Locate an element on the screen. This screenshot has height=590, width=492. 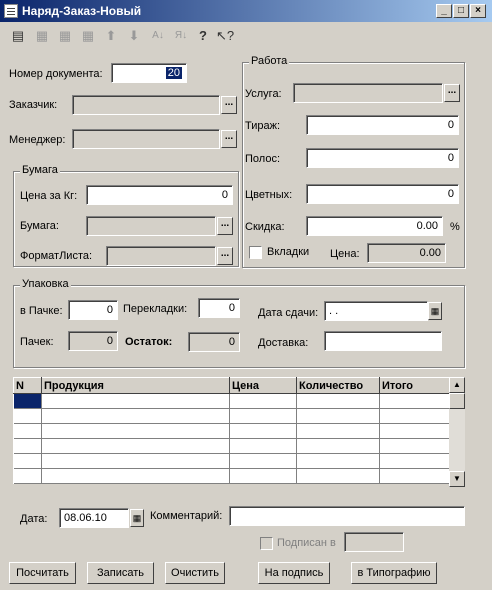
window-title: Наряд-Заказ-Новый is located at coordinates (82, 11).